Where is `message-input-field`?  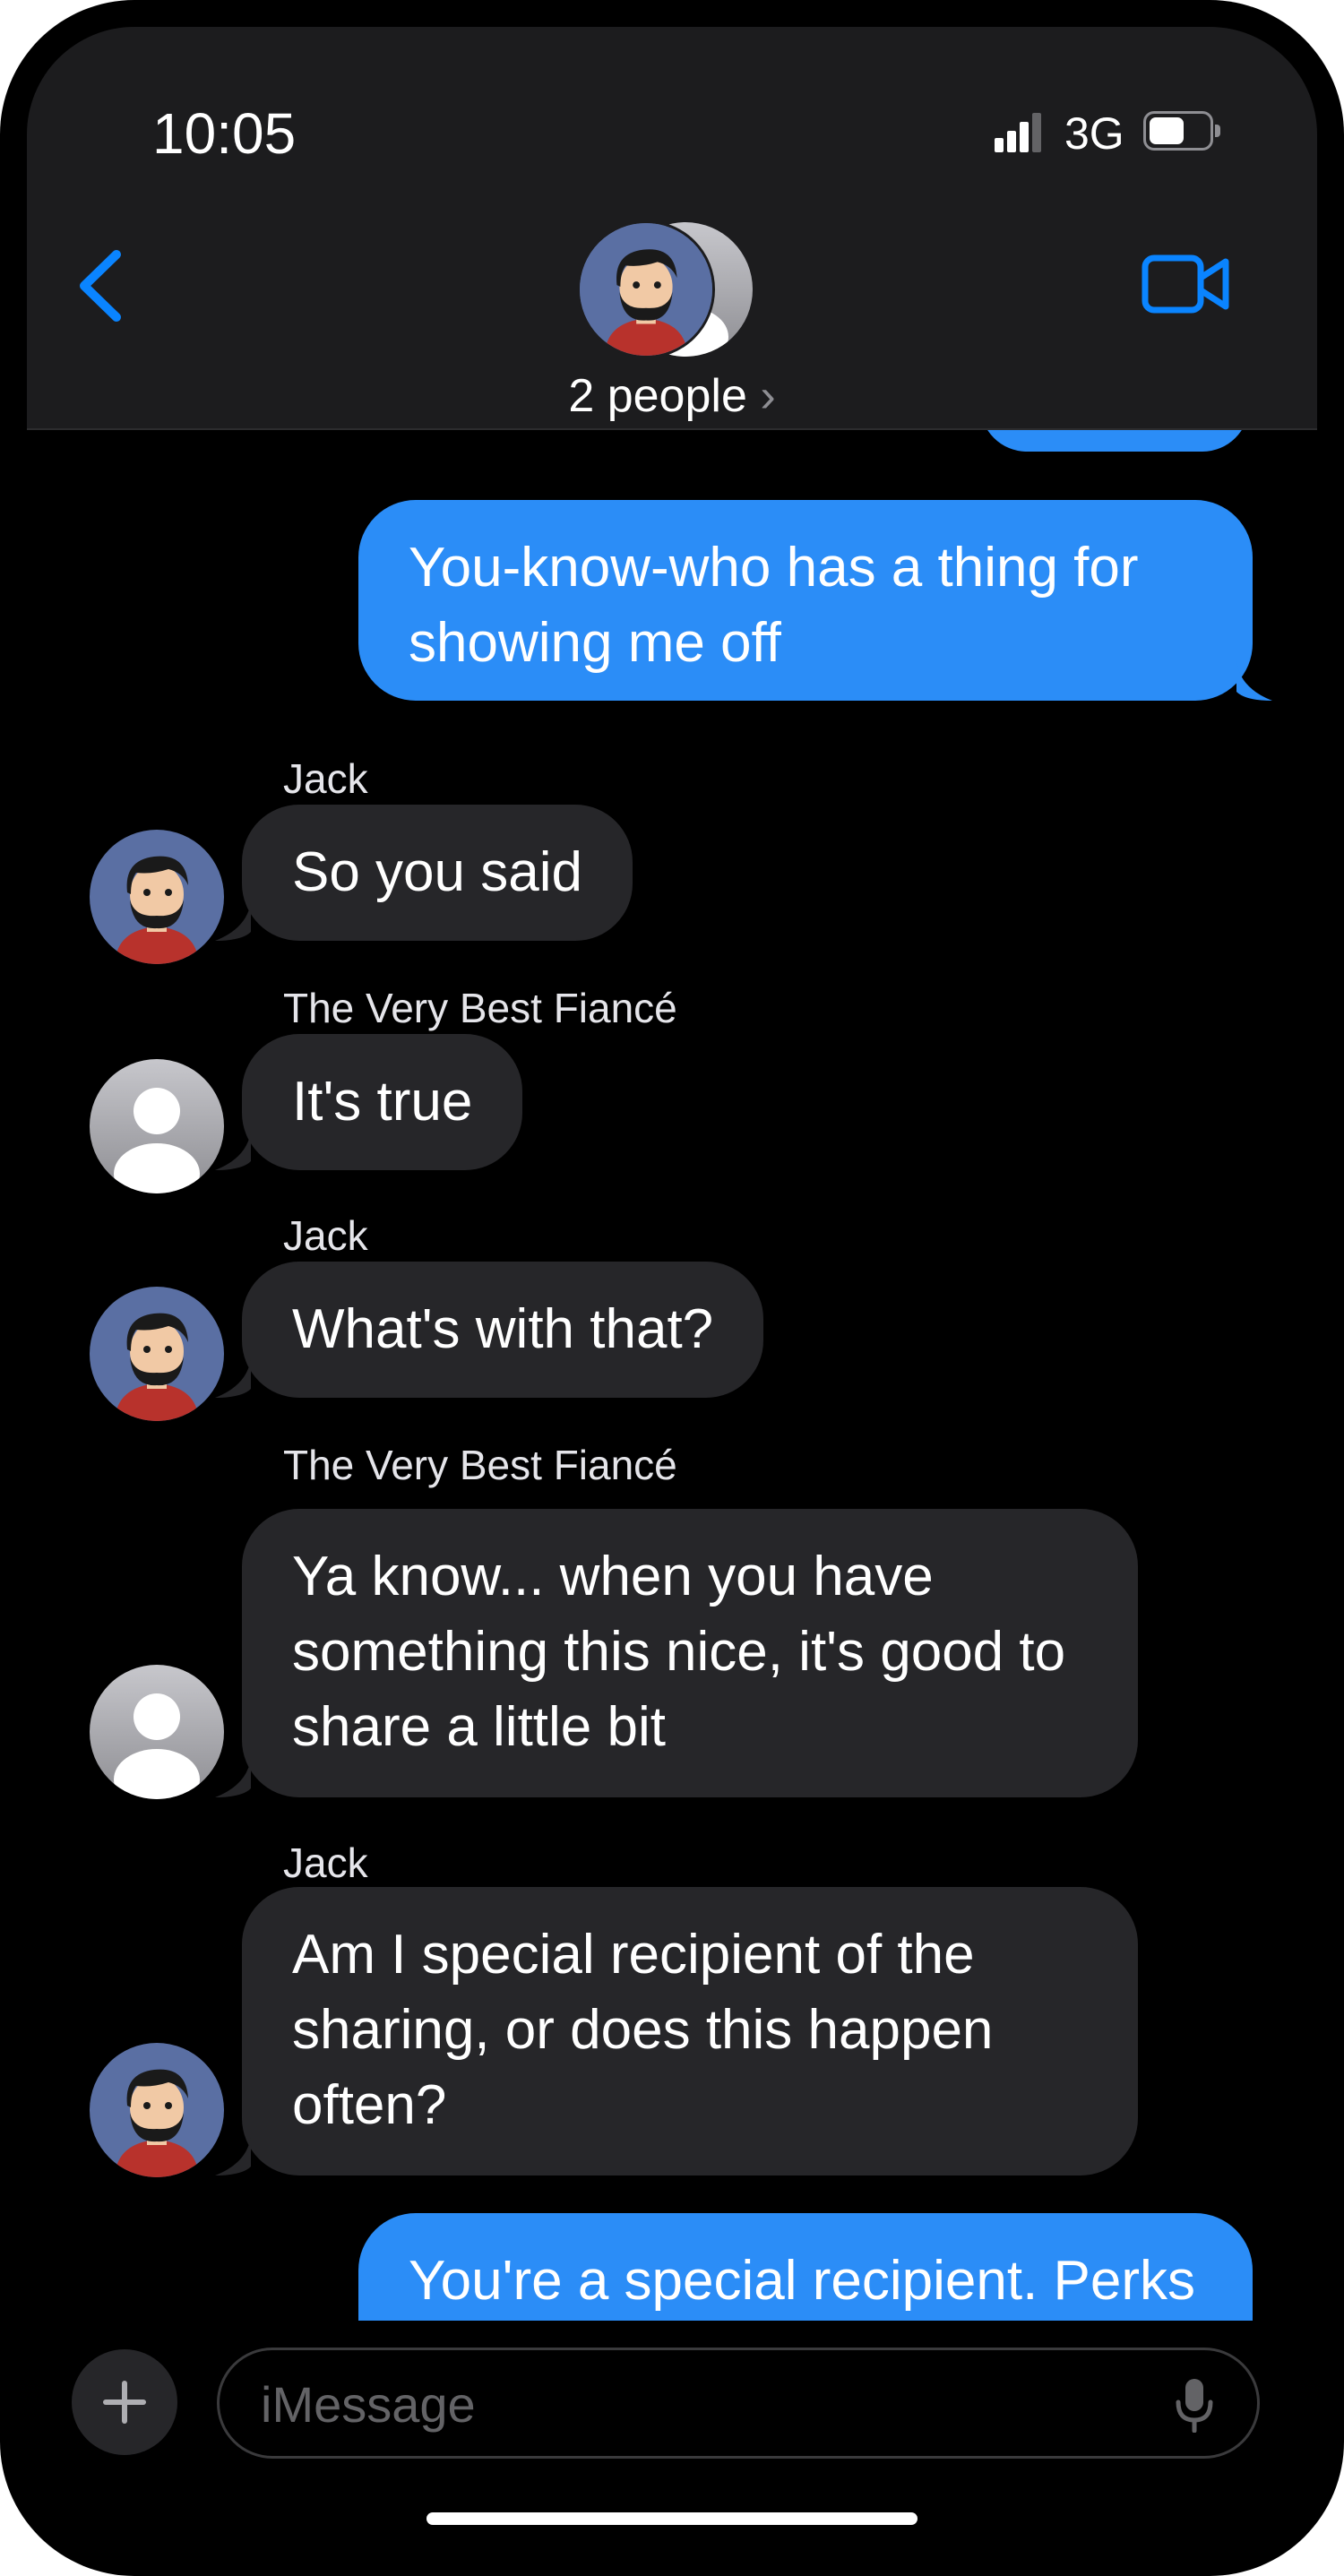 message-input-field is located at coordinates (738, 2403).